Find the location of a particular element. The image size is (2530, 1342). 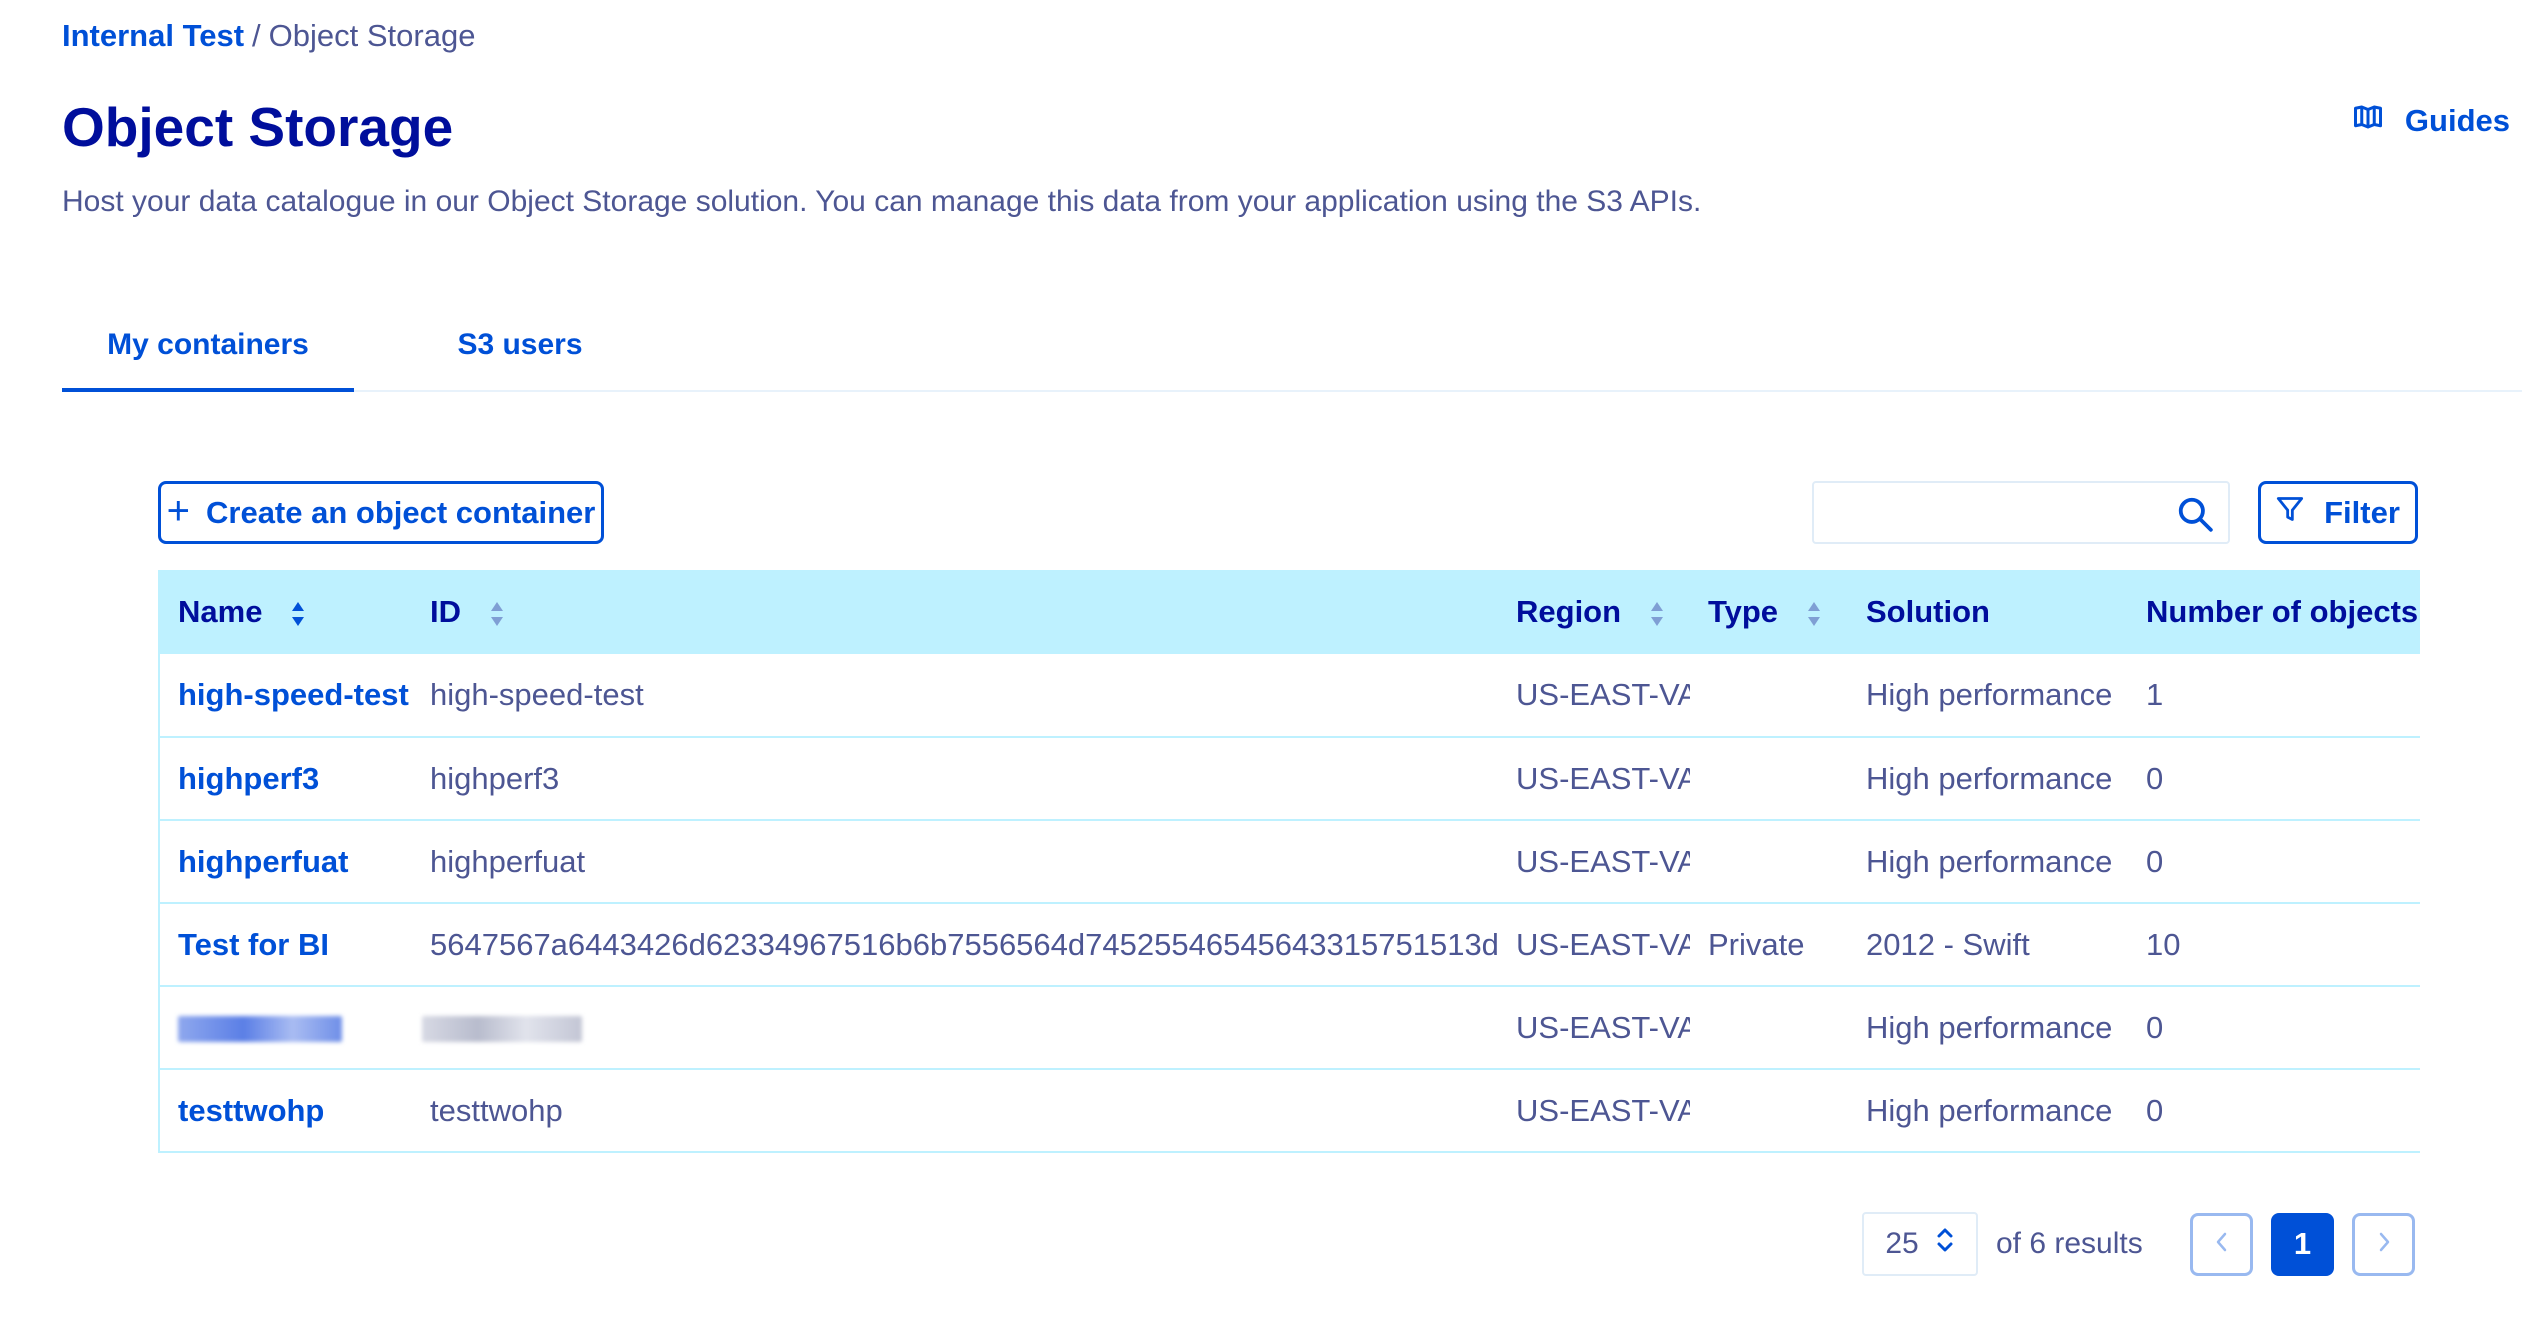

results-count: of 6 results is located at coordinates (2069, 1243).